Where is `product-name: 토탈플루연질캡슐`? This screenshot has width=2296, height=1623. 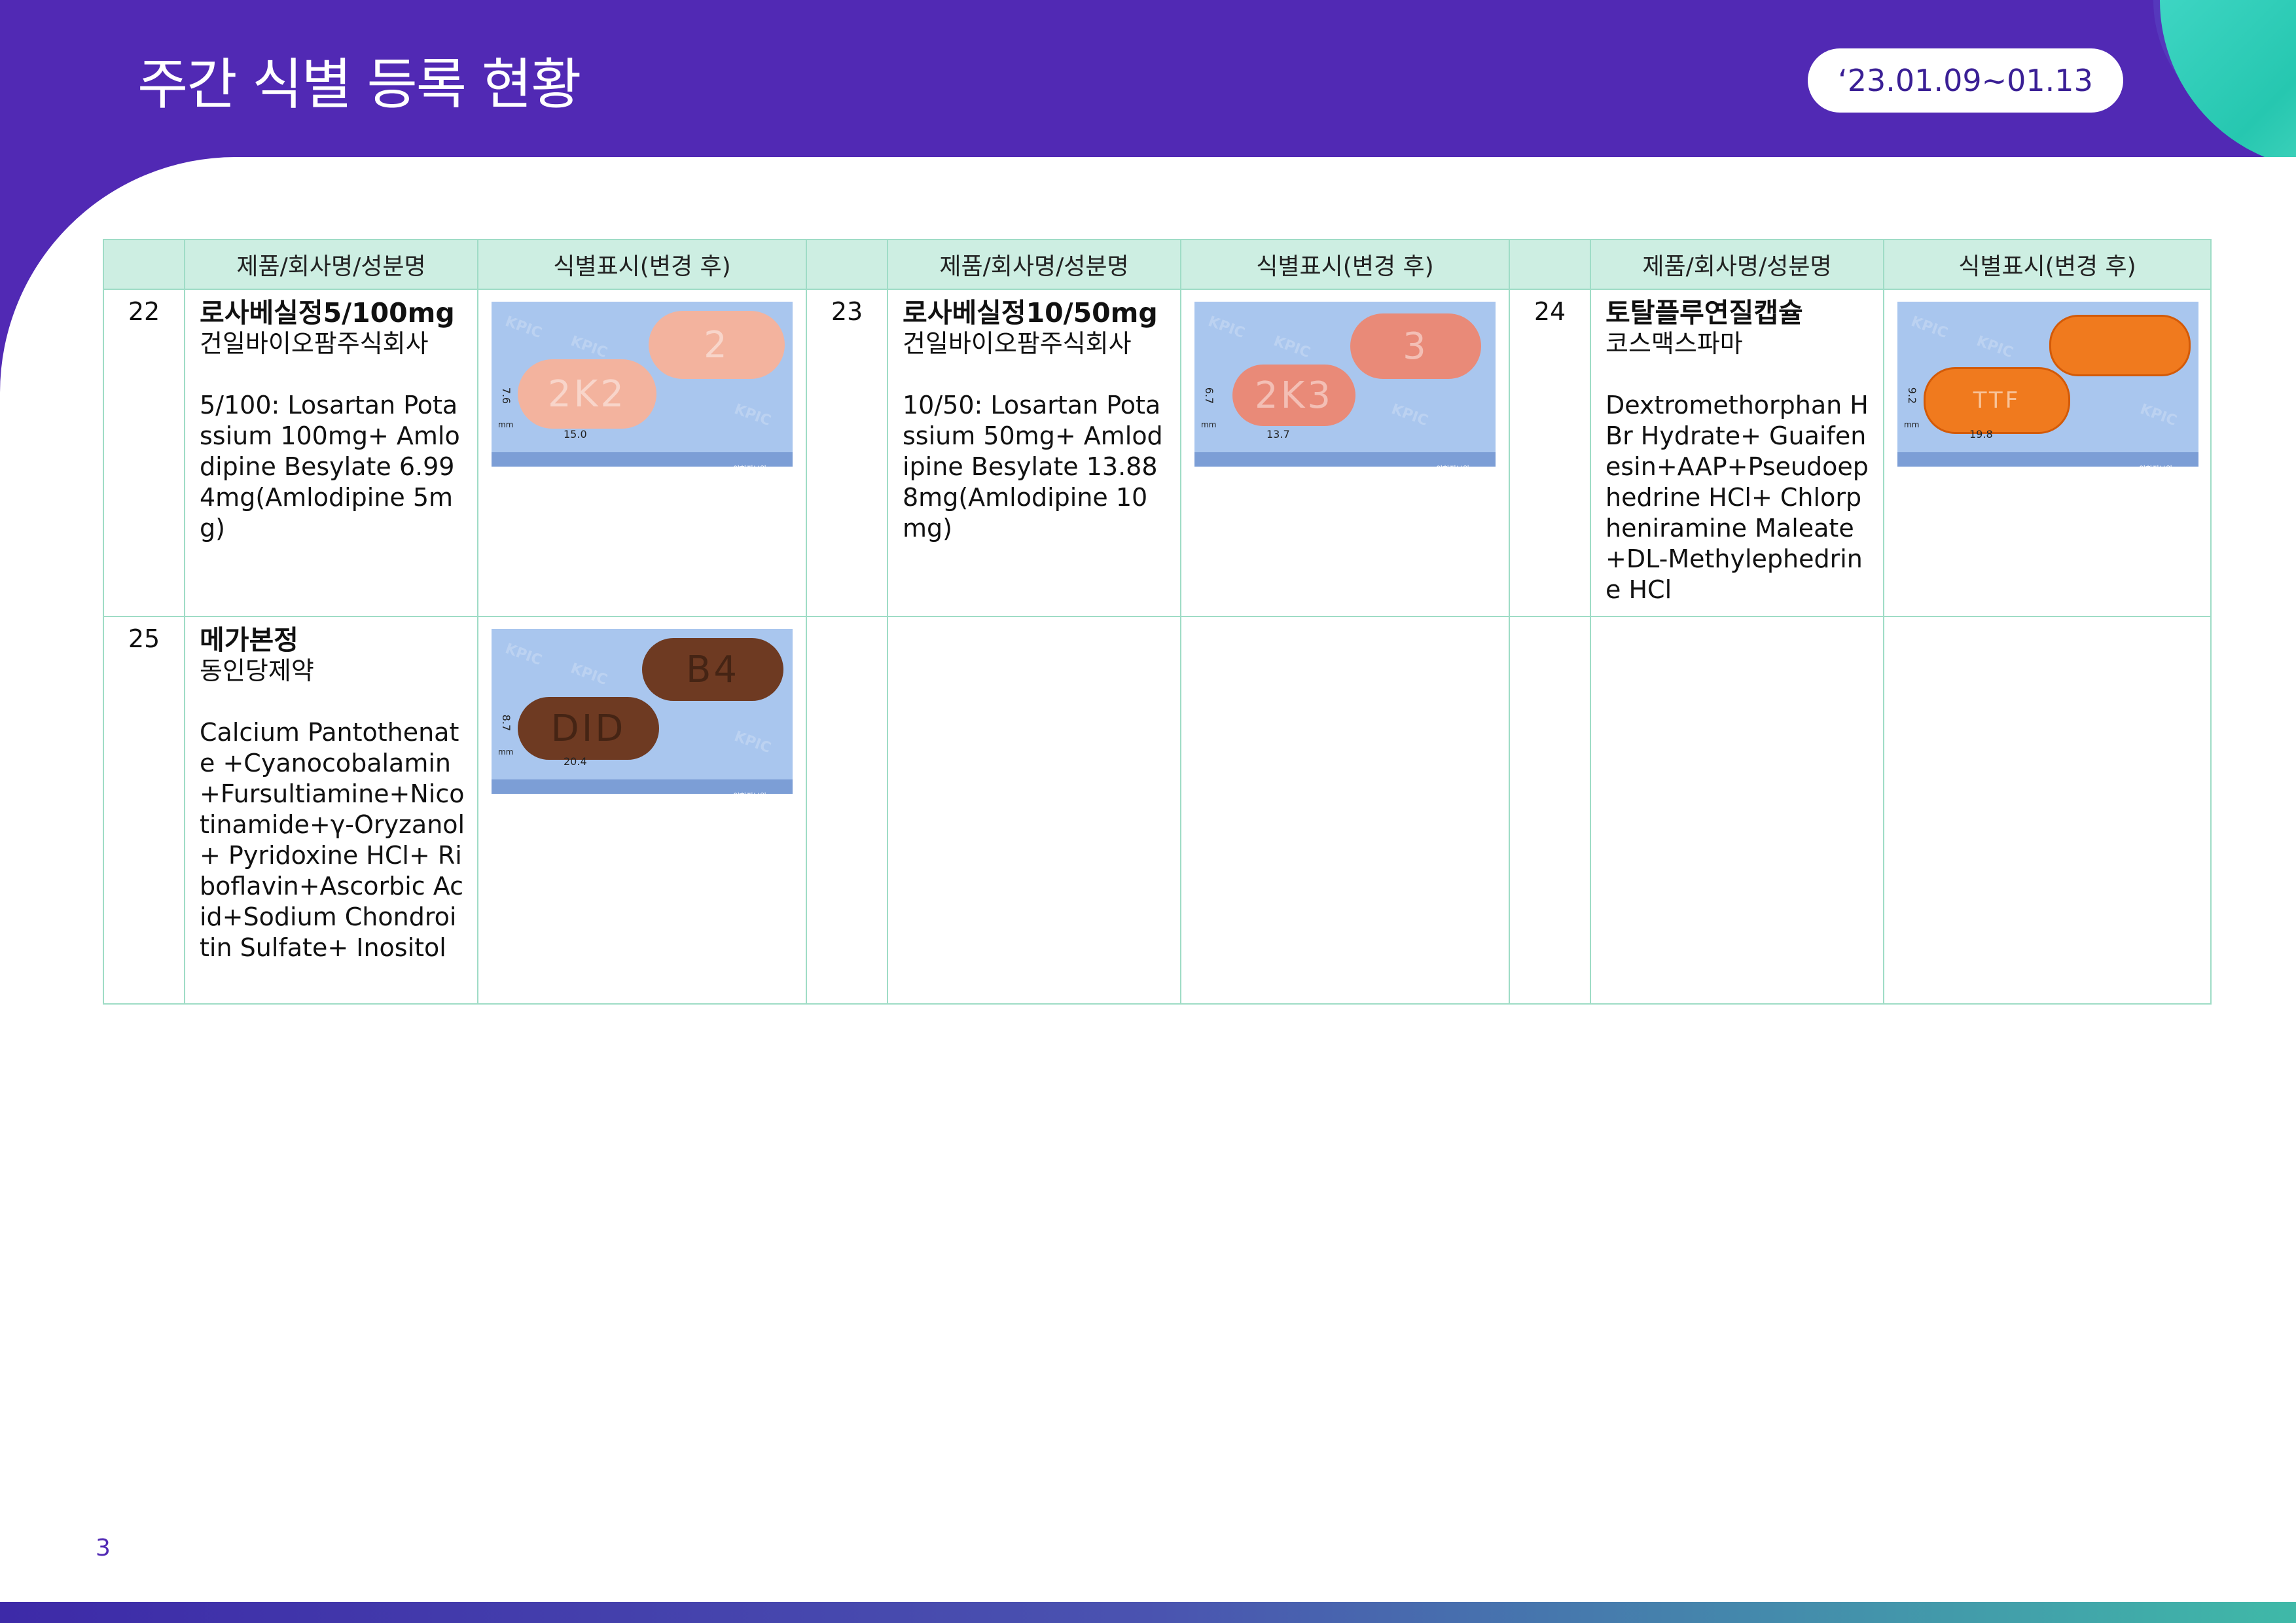
product-name: 토탈플루연질캡슐 is located at coordinates (1704, 313).